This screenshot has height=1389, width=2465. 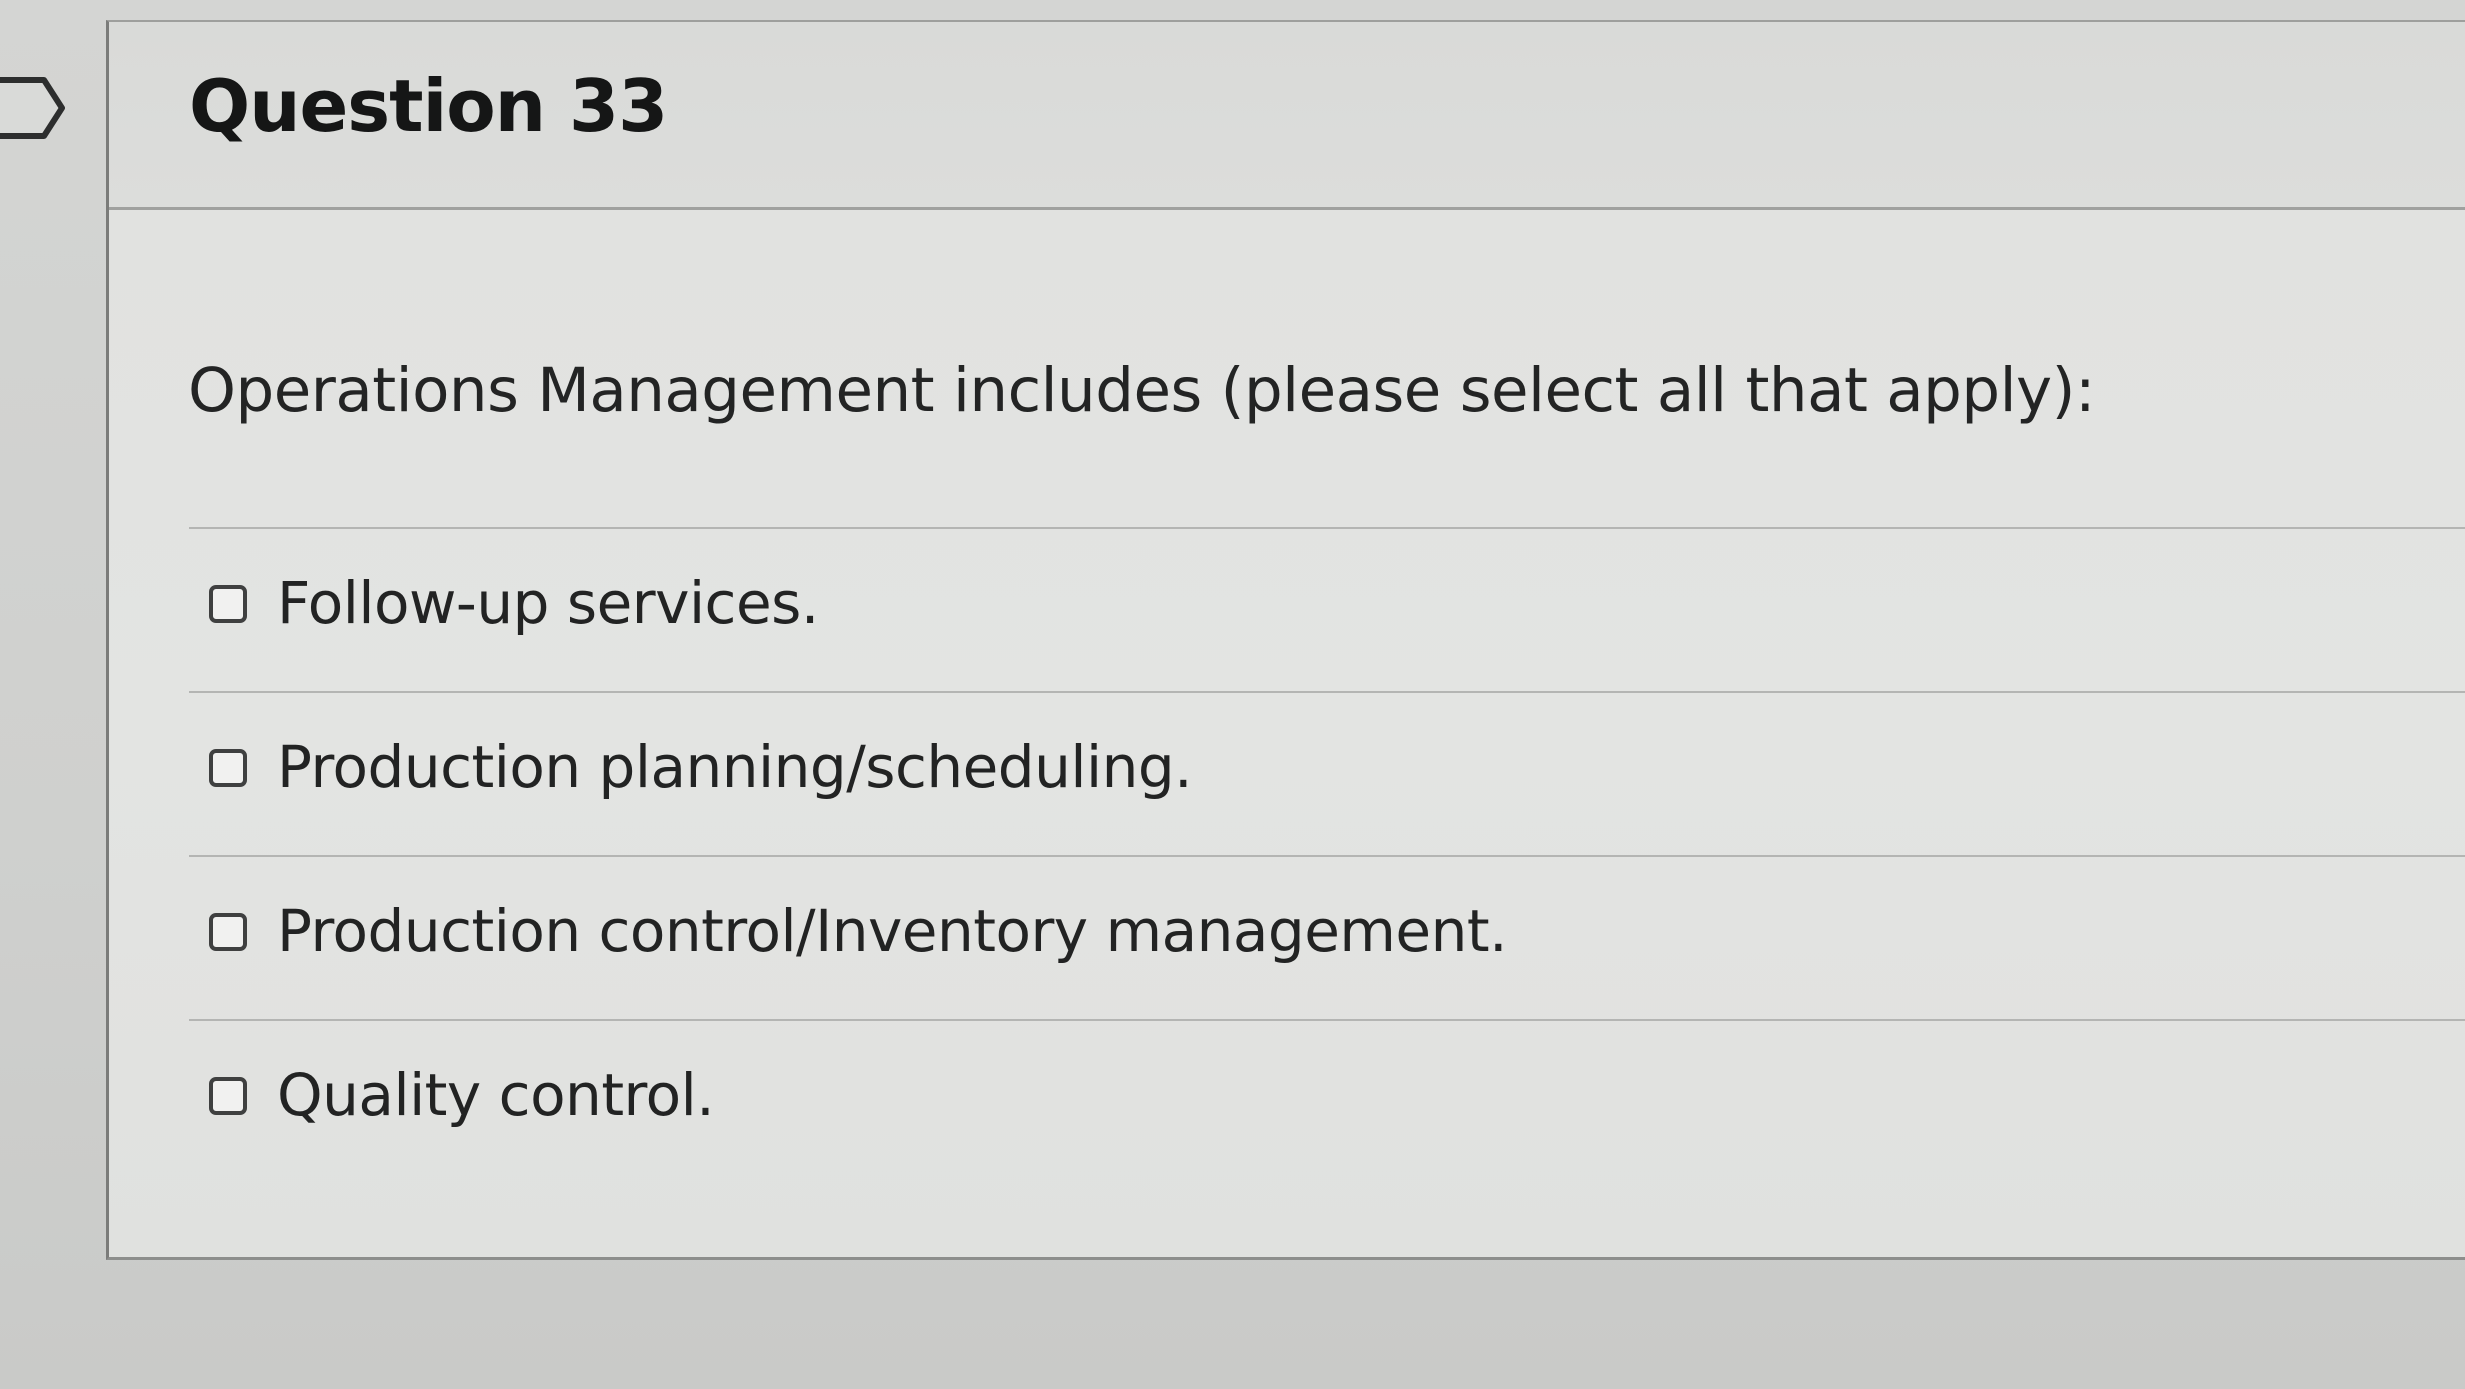 What do you see at coordinates (428, 106) in the screenshot?
I see `question-title: Question 33` at bounding box center [428, 106].